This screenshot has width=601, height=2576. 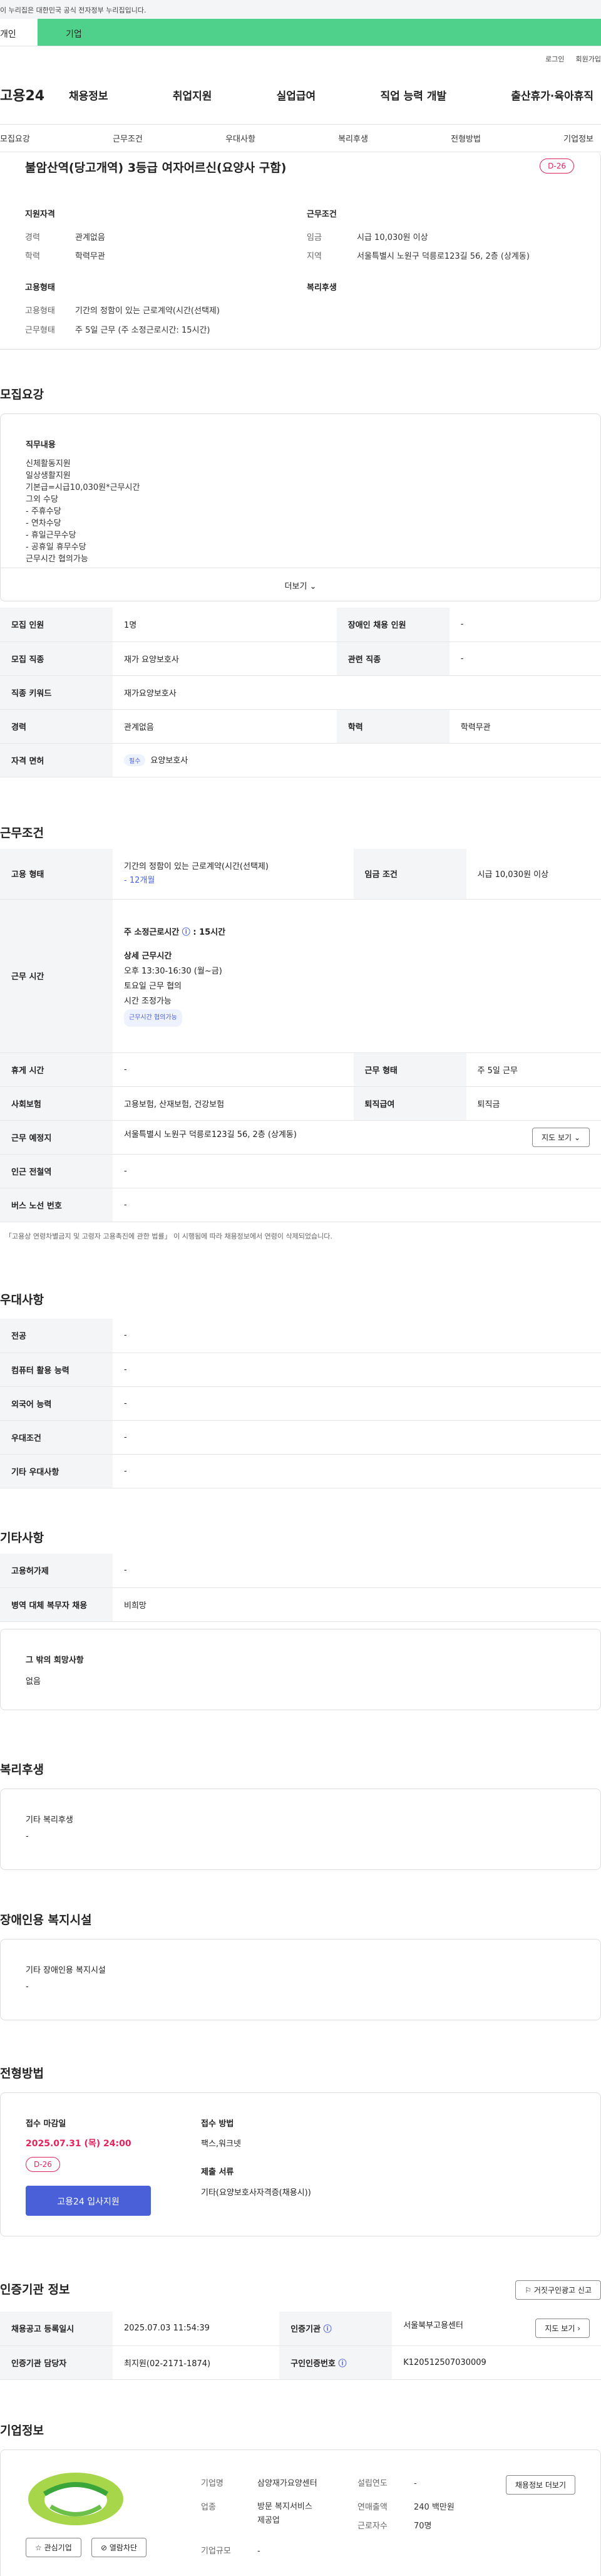 I want to click on gnb-item-unemployment: 실업급여, so click(x=296, y=95).